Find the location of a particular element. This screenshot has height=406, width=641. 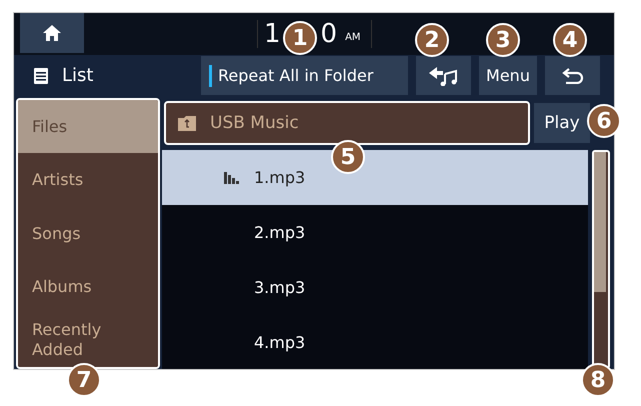

back-icon is located at coordinates (573, 76).